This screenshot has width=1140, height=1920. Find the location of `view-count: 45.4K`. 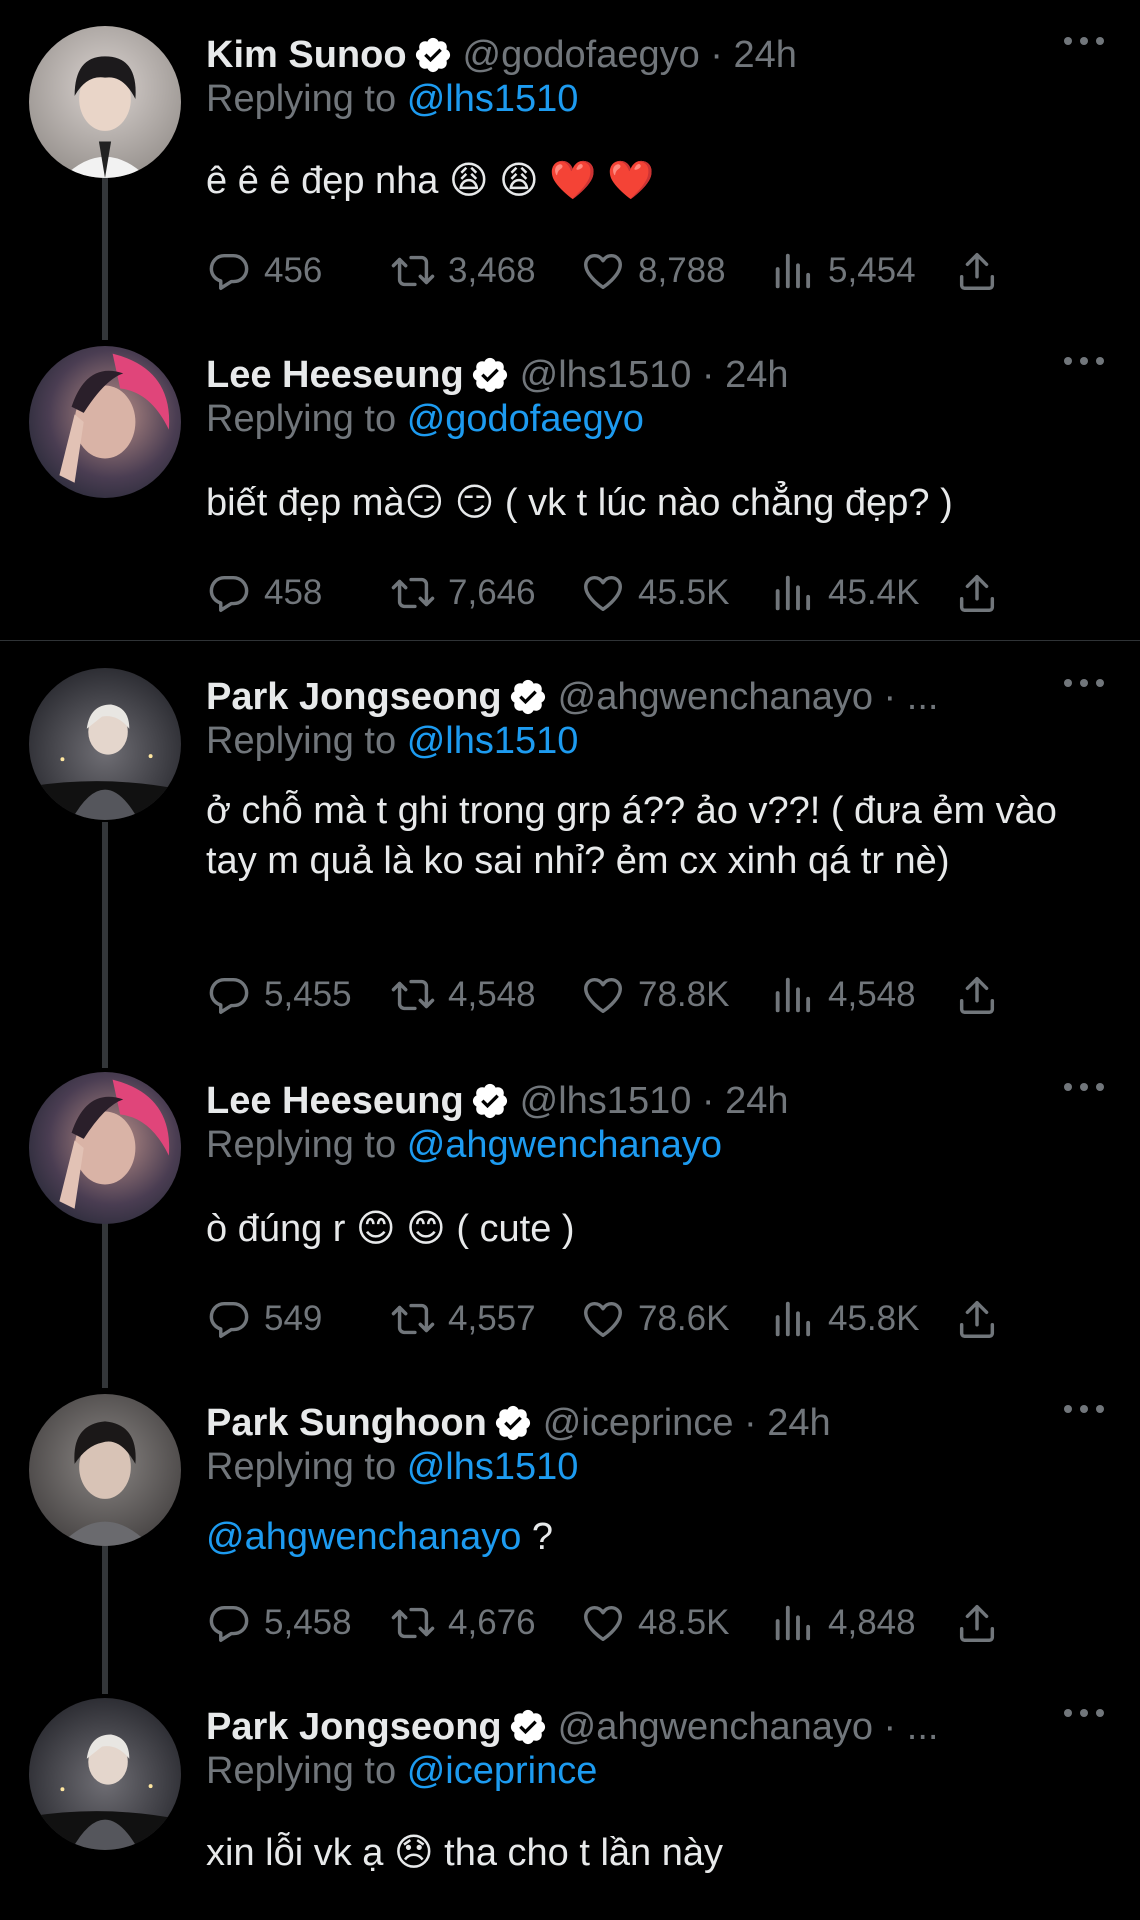

view-count: 45.4K is located at coordinates (874, 592).